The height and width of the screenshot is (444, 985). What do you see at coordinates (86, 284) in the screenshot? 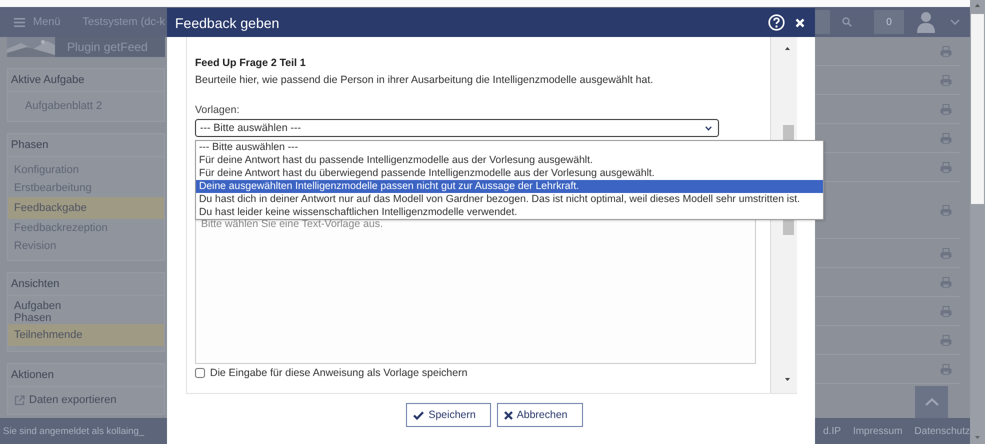
I see `panel-title: Ansichten` at bounding box center [86, 284].